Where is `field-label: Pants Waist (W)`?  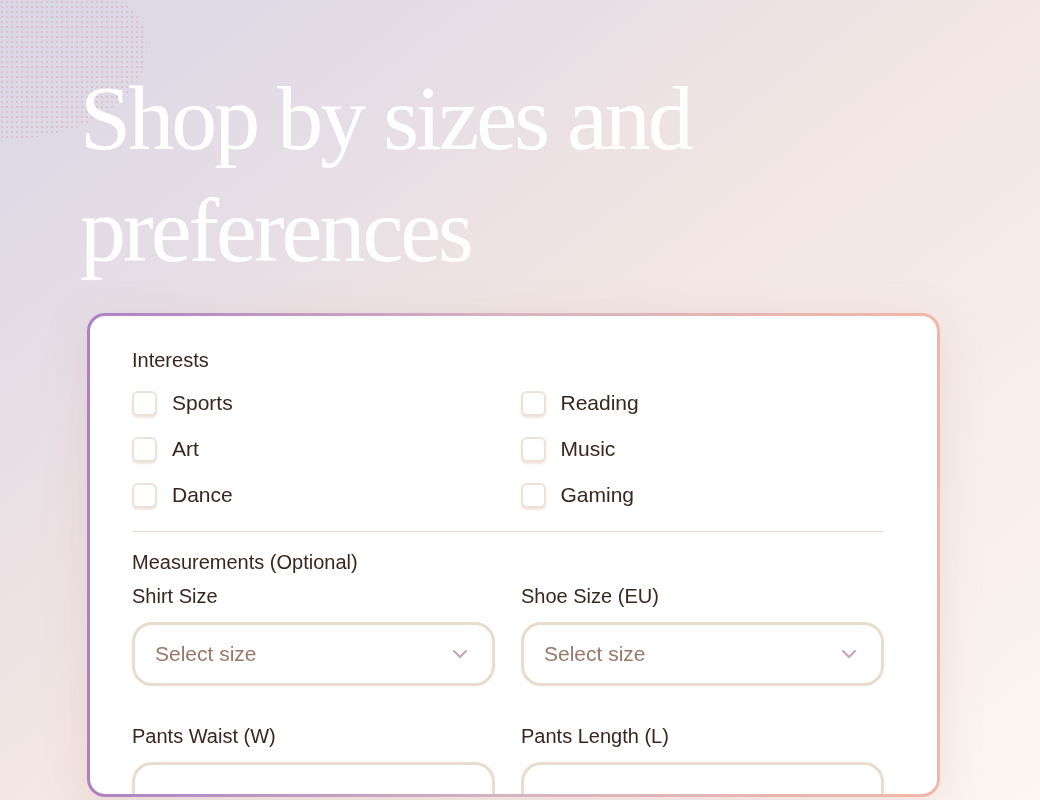
field-label: Pants Waist (W) is located at coordinates (204, 736).